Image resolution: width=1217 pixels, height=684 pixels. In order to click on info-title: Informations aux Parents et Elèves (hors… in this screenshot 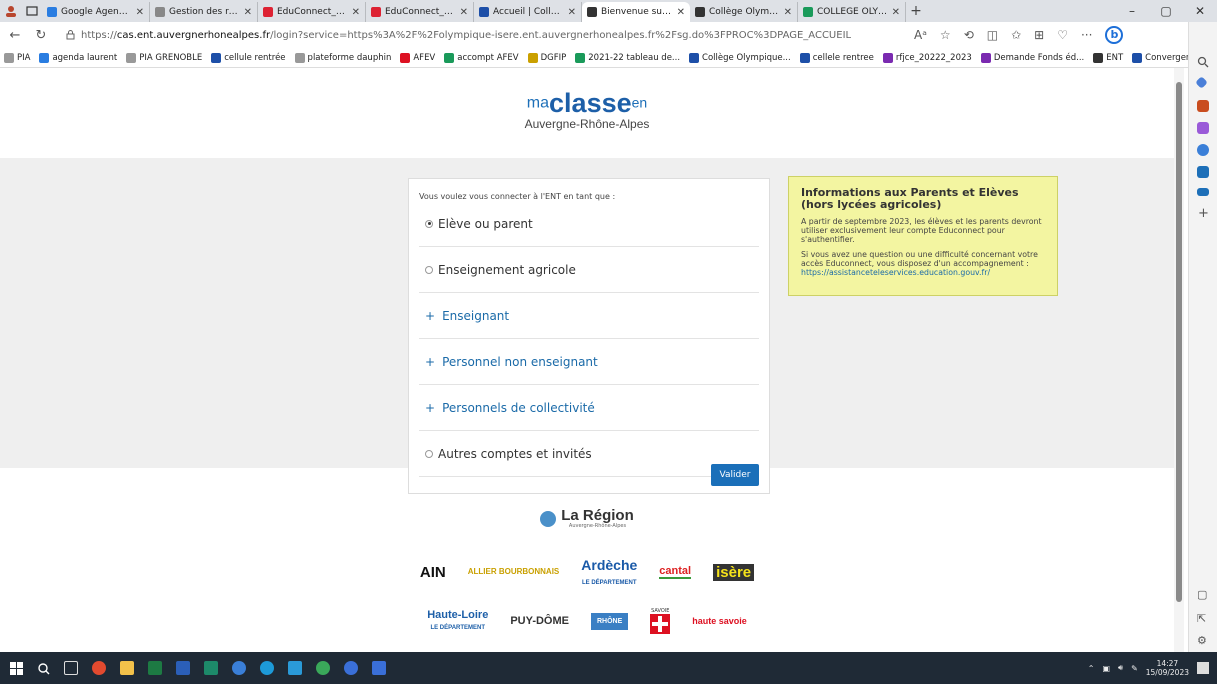, I will do `click(910, 198)`.